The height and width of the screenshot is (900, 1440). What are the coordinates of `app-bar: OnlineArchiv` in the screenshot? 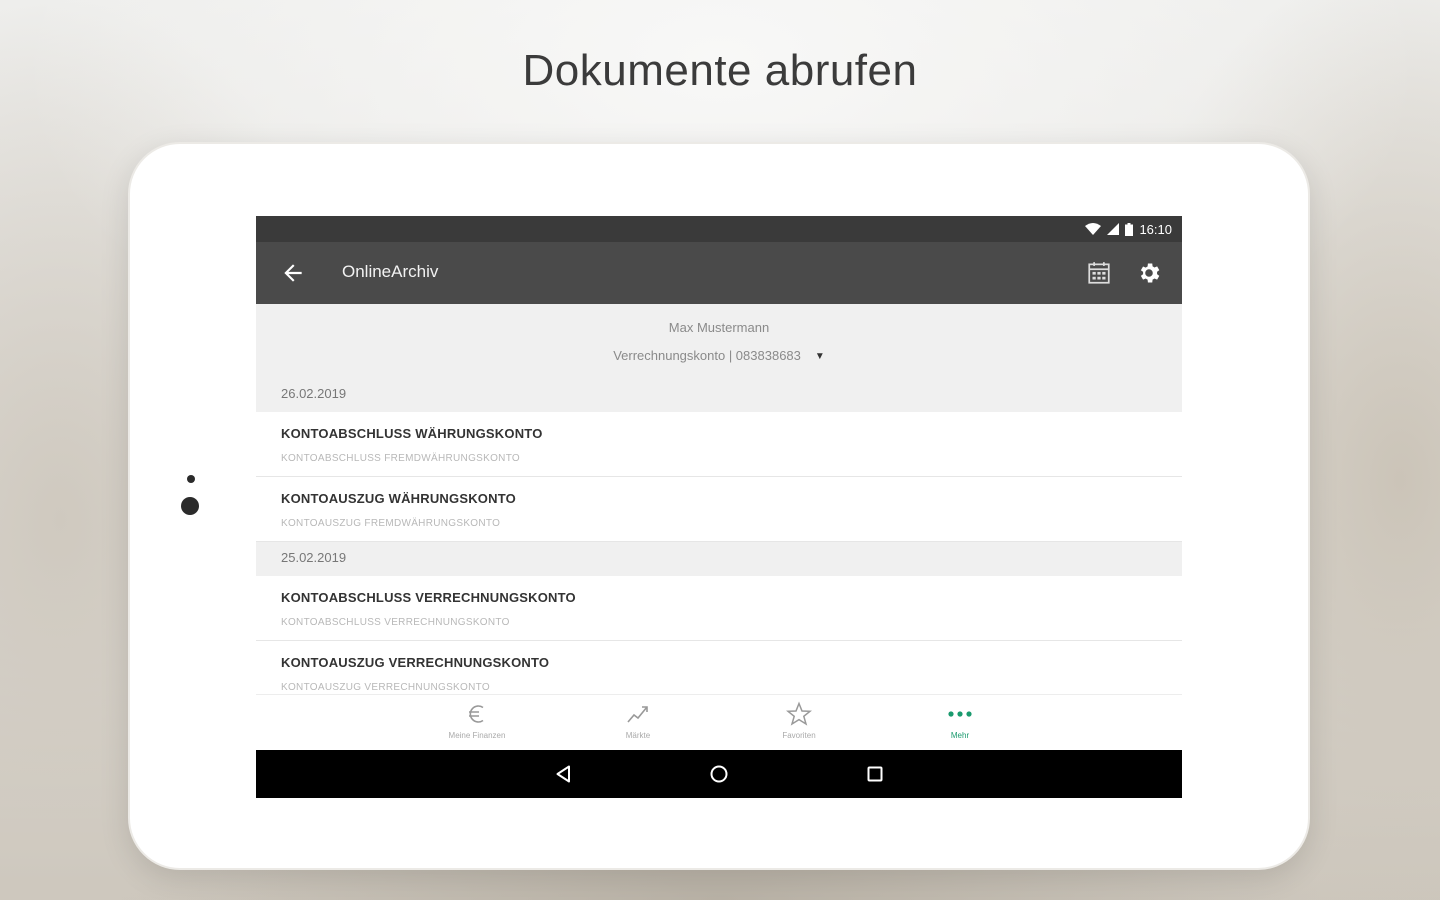 It's located at (719, 273).